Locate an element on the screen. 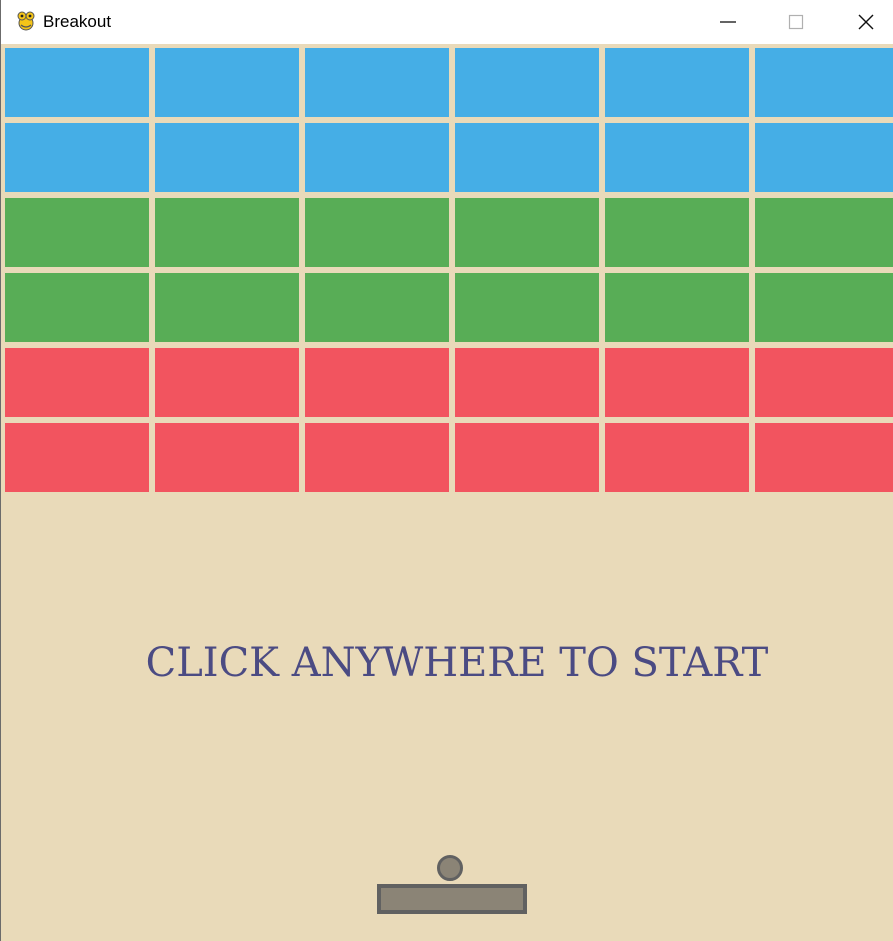 The image size is (893, 941). maximize-button is located at coordinates (796, 22).